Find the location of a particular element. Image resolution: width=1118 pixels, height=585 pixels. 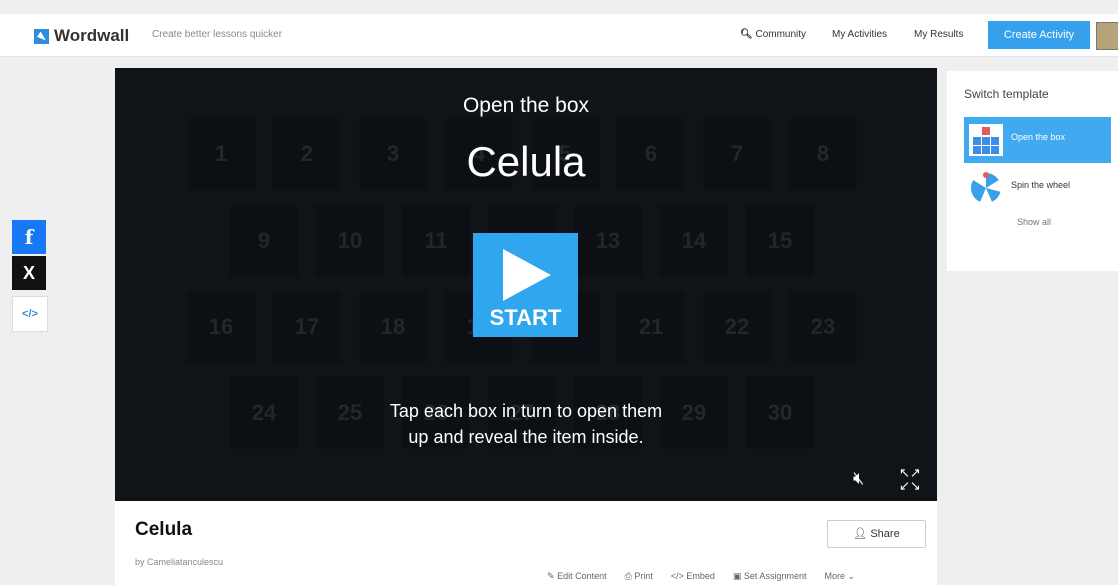

pencil-icon: ✎ is located at coordinates (551, 576).